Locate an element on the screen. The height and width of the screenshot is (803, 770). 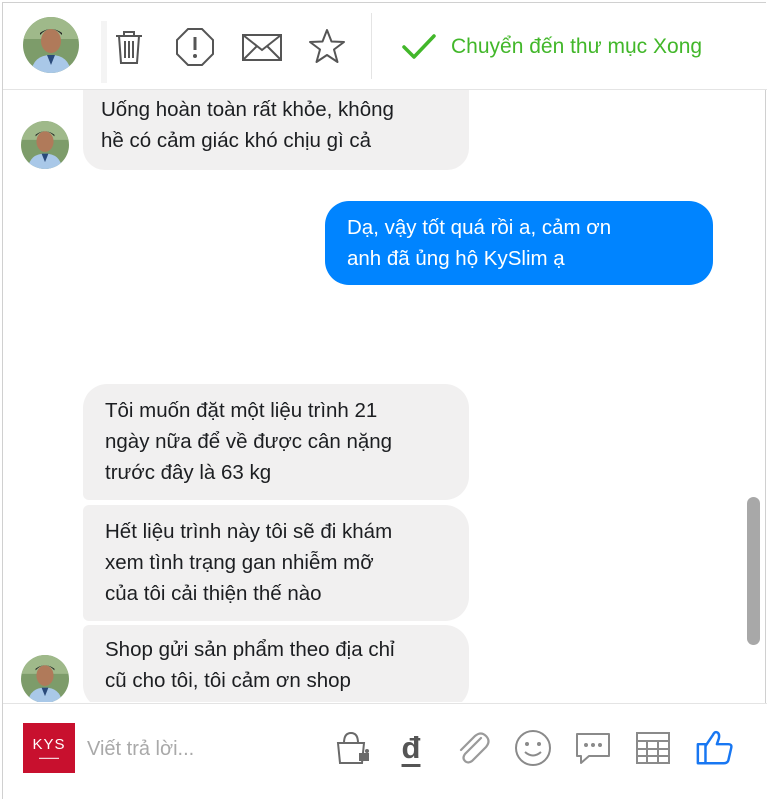
check-icon is located at coordinates (419, 46).